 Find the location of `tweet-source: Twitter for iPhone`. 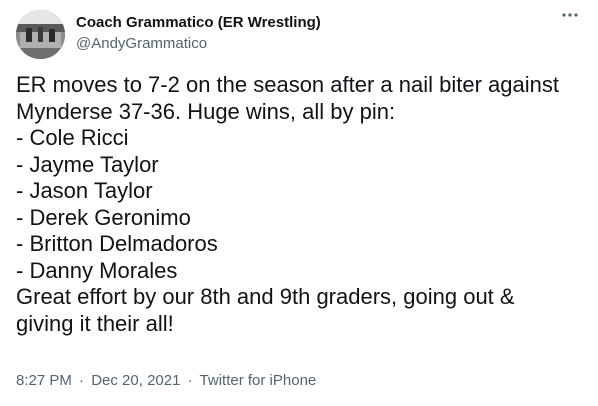

tweet-source: Twitter for iPhone is located at coordinates (258, 380).